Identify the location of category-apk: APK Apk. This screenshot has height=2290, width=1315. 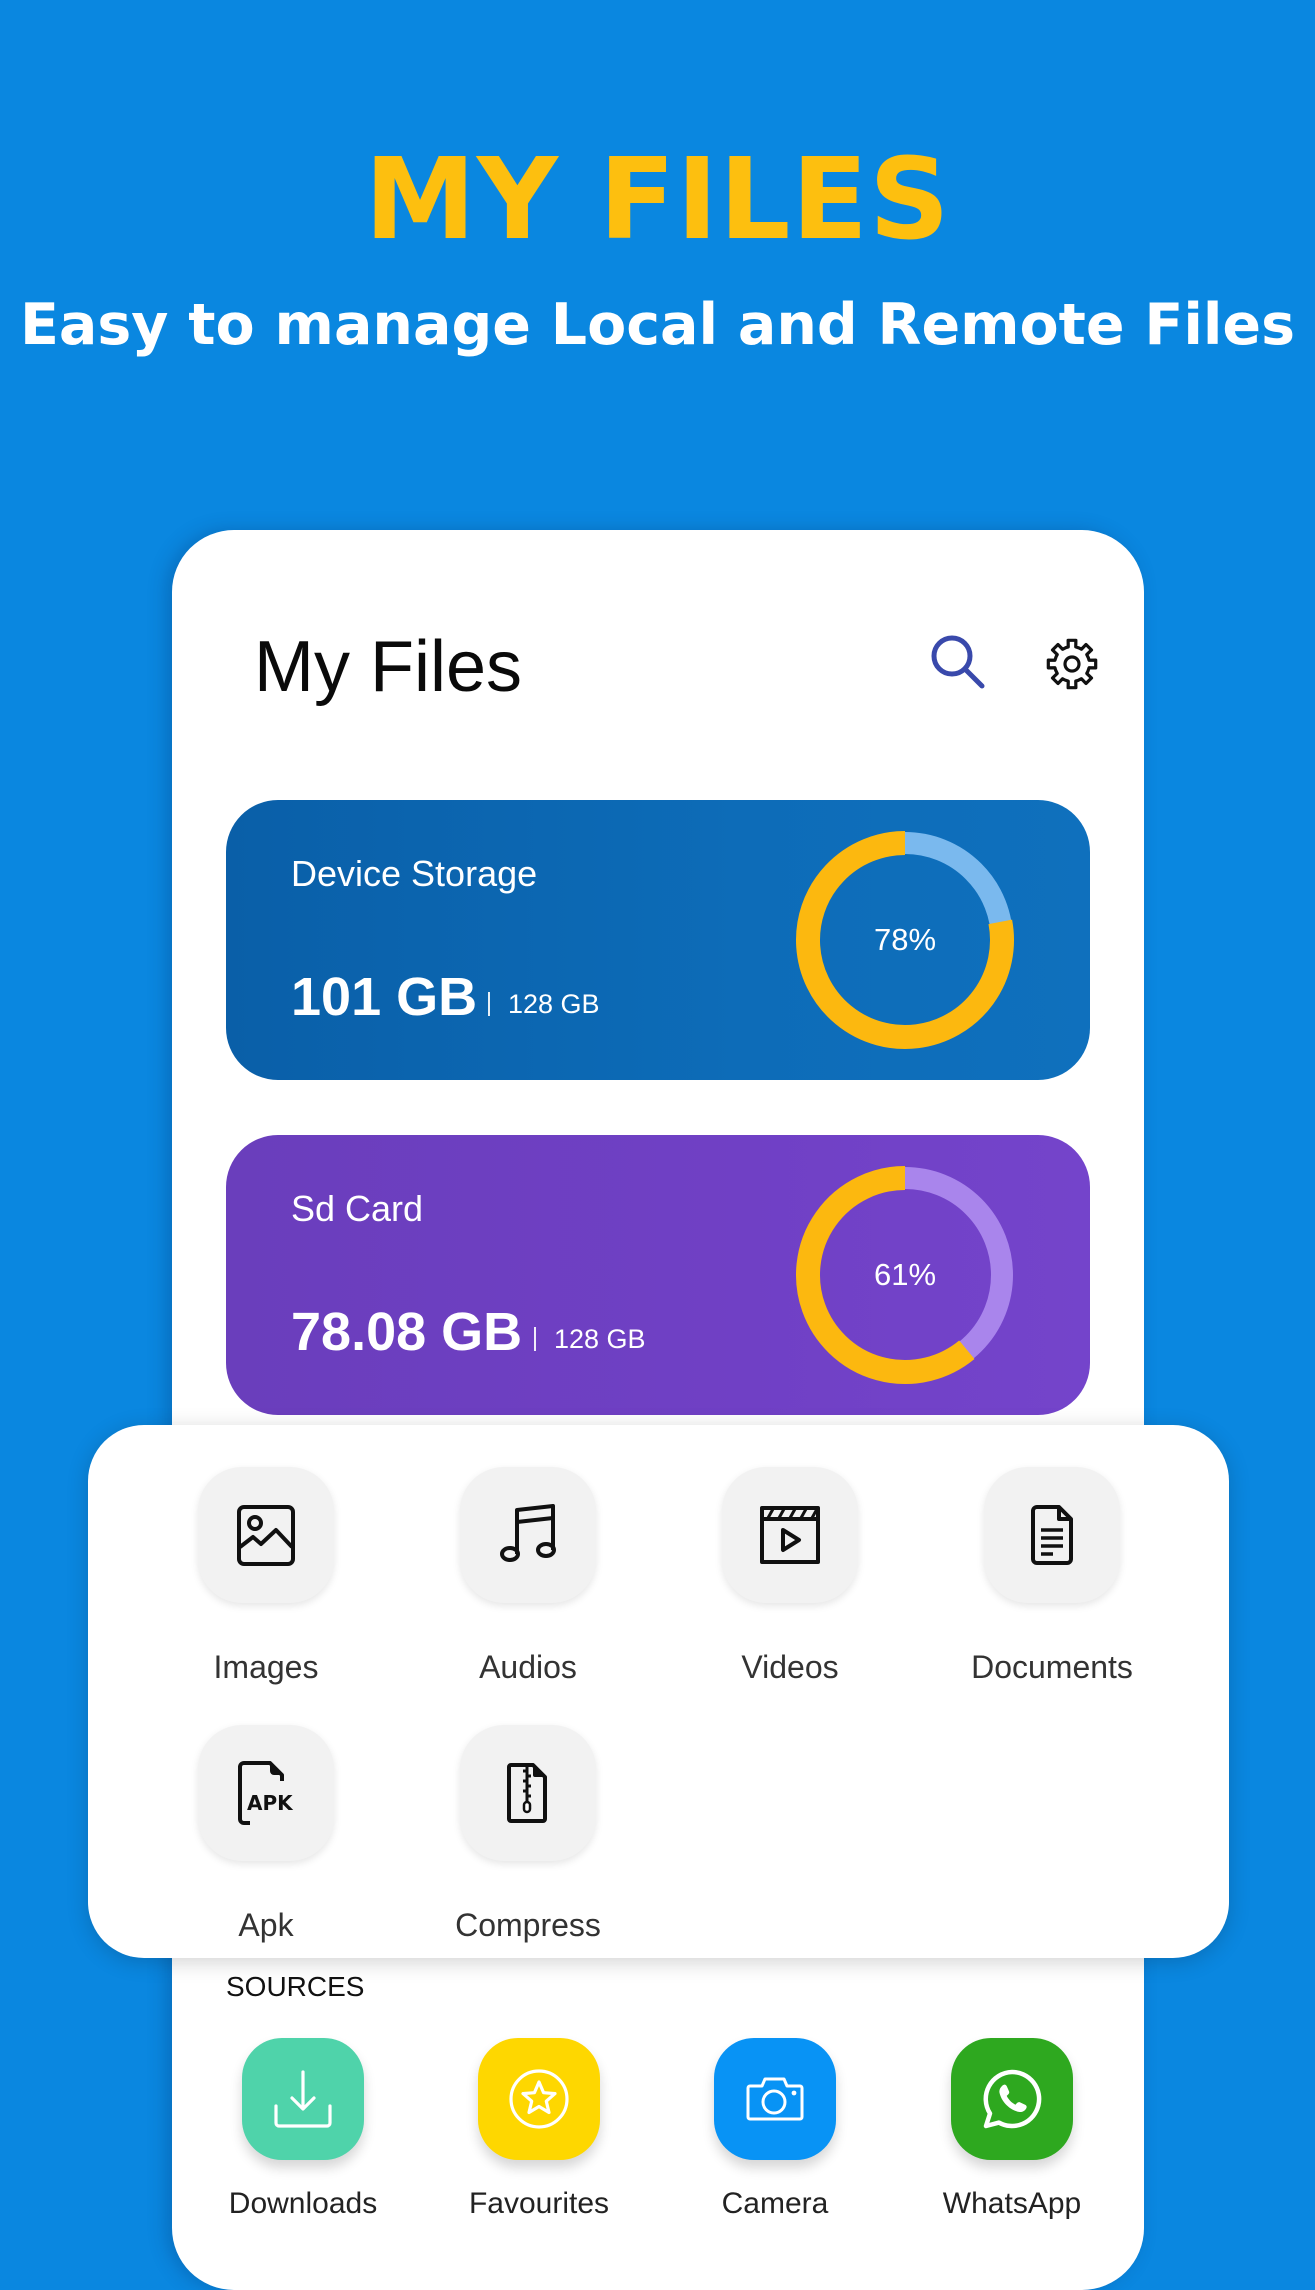
(266, 1840).